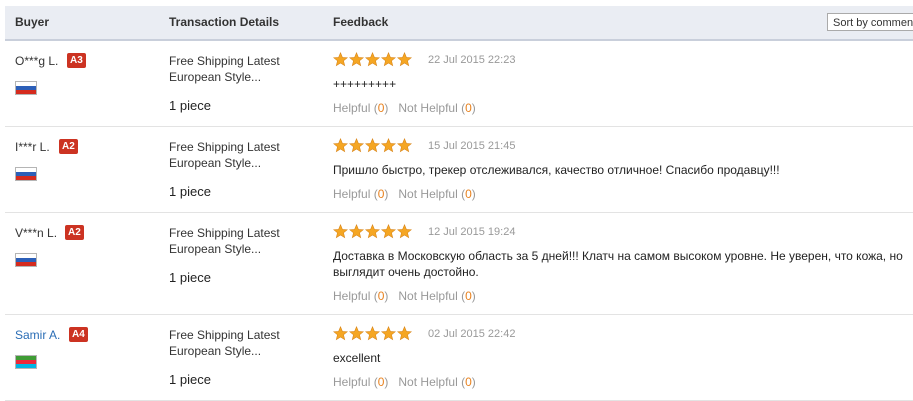 This screenshot has width=913, height=401. Describe the element at coordinates (224, 22) in the screenshot. I see `column-header-transaction: Transaction Details` at that location.